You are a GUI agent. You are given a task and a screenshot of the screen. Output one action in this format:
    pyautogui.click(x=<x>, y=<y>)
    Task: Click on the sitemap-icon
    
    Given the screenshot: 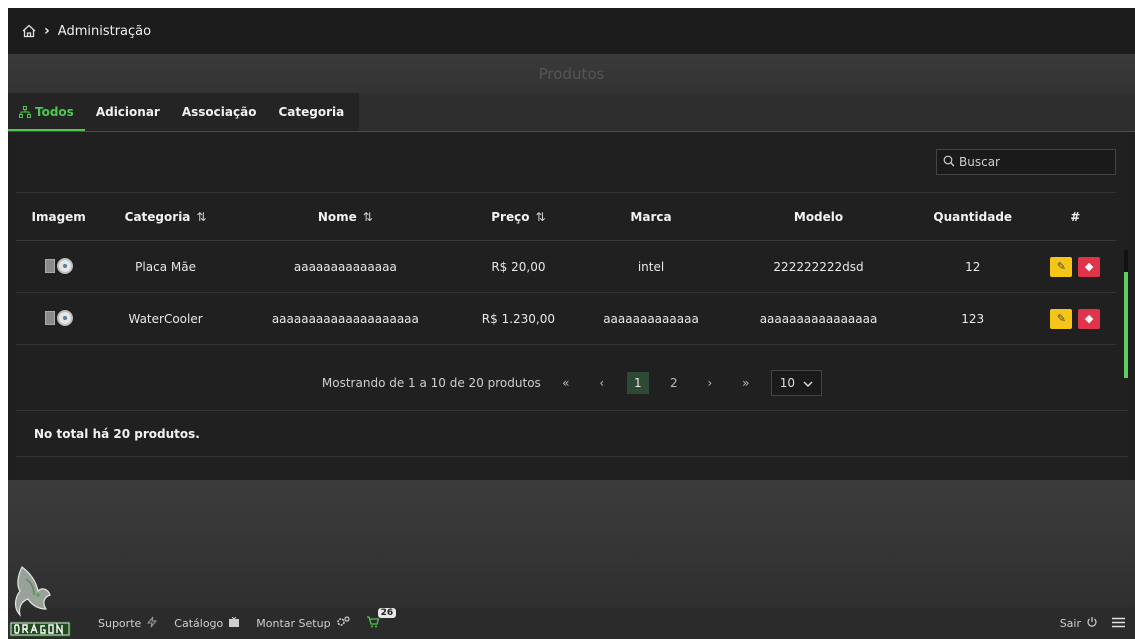 What is the action you would take?
    pyautogui.click(x=25, y=112)
    